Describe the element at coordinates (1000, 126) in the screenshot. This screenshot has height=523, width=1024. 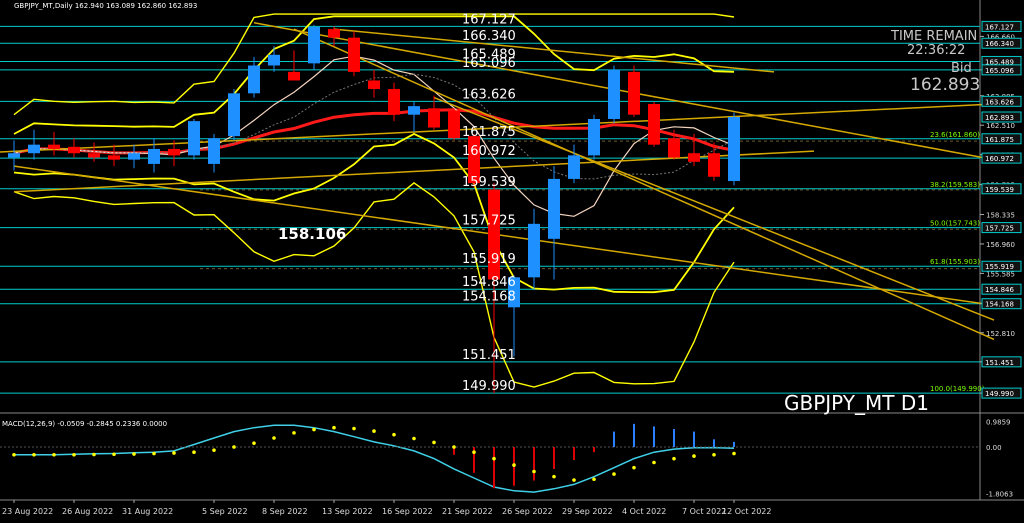
I see `price-tick-label: 162.510` at that location.